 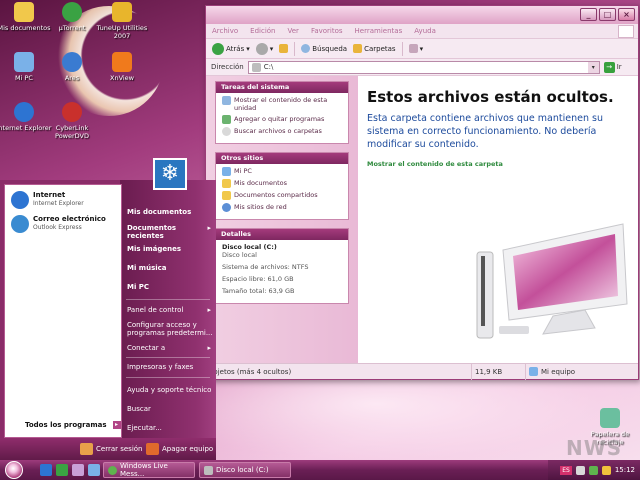 What do you see at coordinates (422, 15) in the screenshot?
I see `title-bar: _ □ ×` at bounding box center [422, 15].